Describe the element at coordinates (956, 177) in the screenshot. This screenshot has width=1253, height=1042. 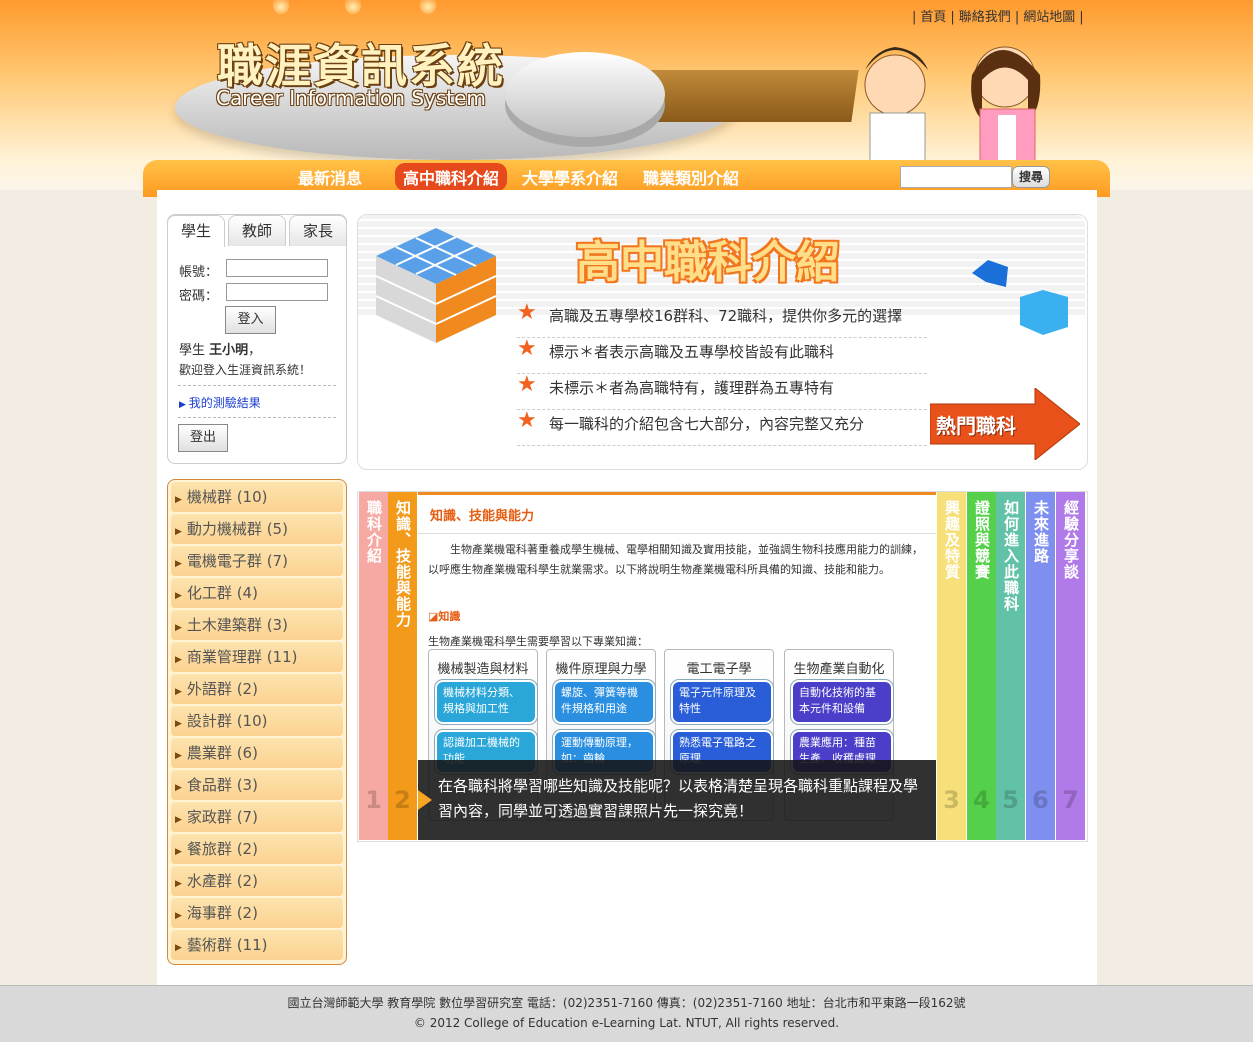
I see `search-input` at that location.